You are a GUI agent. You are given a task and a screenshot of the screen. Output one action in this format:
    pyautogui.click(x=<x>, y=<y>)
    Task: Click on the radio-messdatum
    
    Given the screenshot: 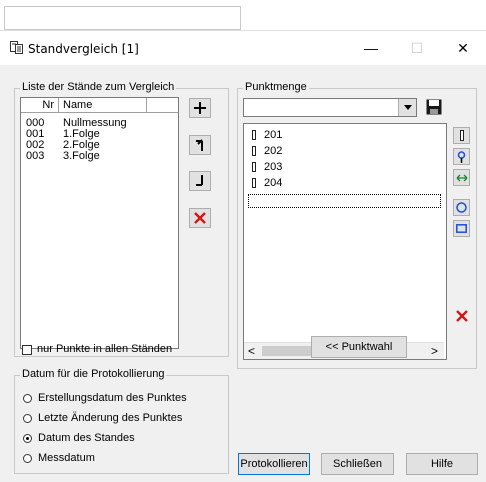 What is the action you would take?
    pyautogui.click(x=27, y=458)
    